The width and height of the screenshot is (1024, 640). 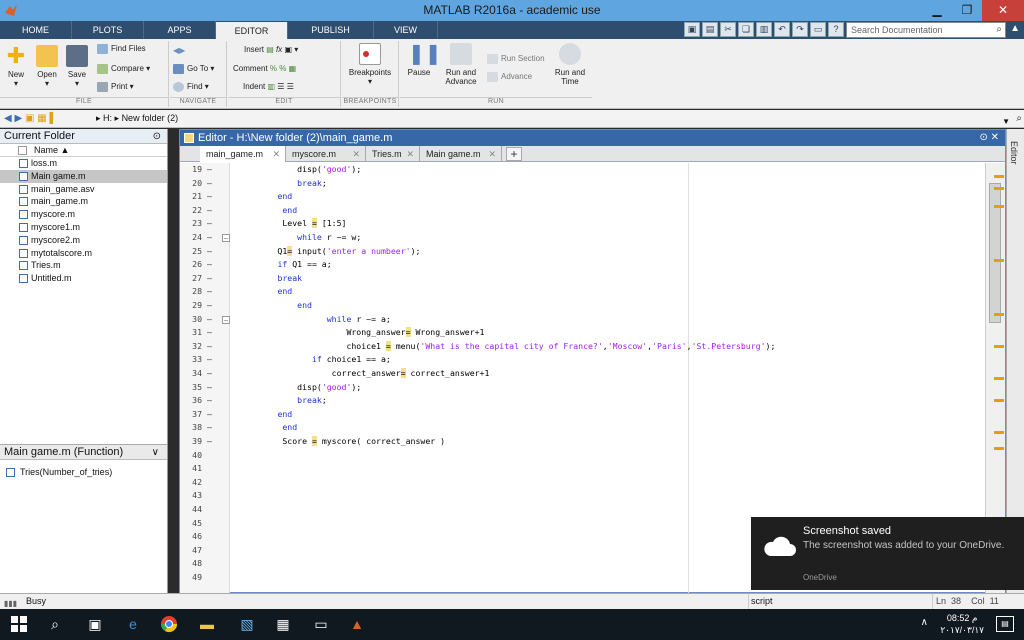 What do you see at coordinates (192, 320) in the screenshot?
I see `line-number: 30` at bounding box center [192, 320].